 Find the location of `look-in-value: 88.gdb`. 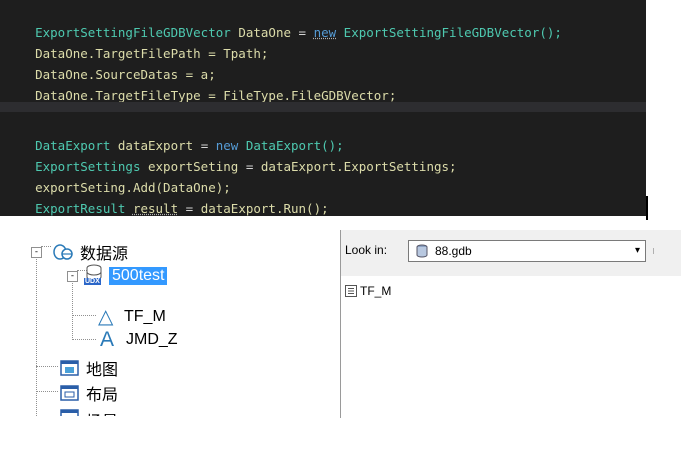

look-in-value: 88.gdb is located at coordinates (453, 251).